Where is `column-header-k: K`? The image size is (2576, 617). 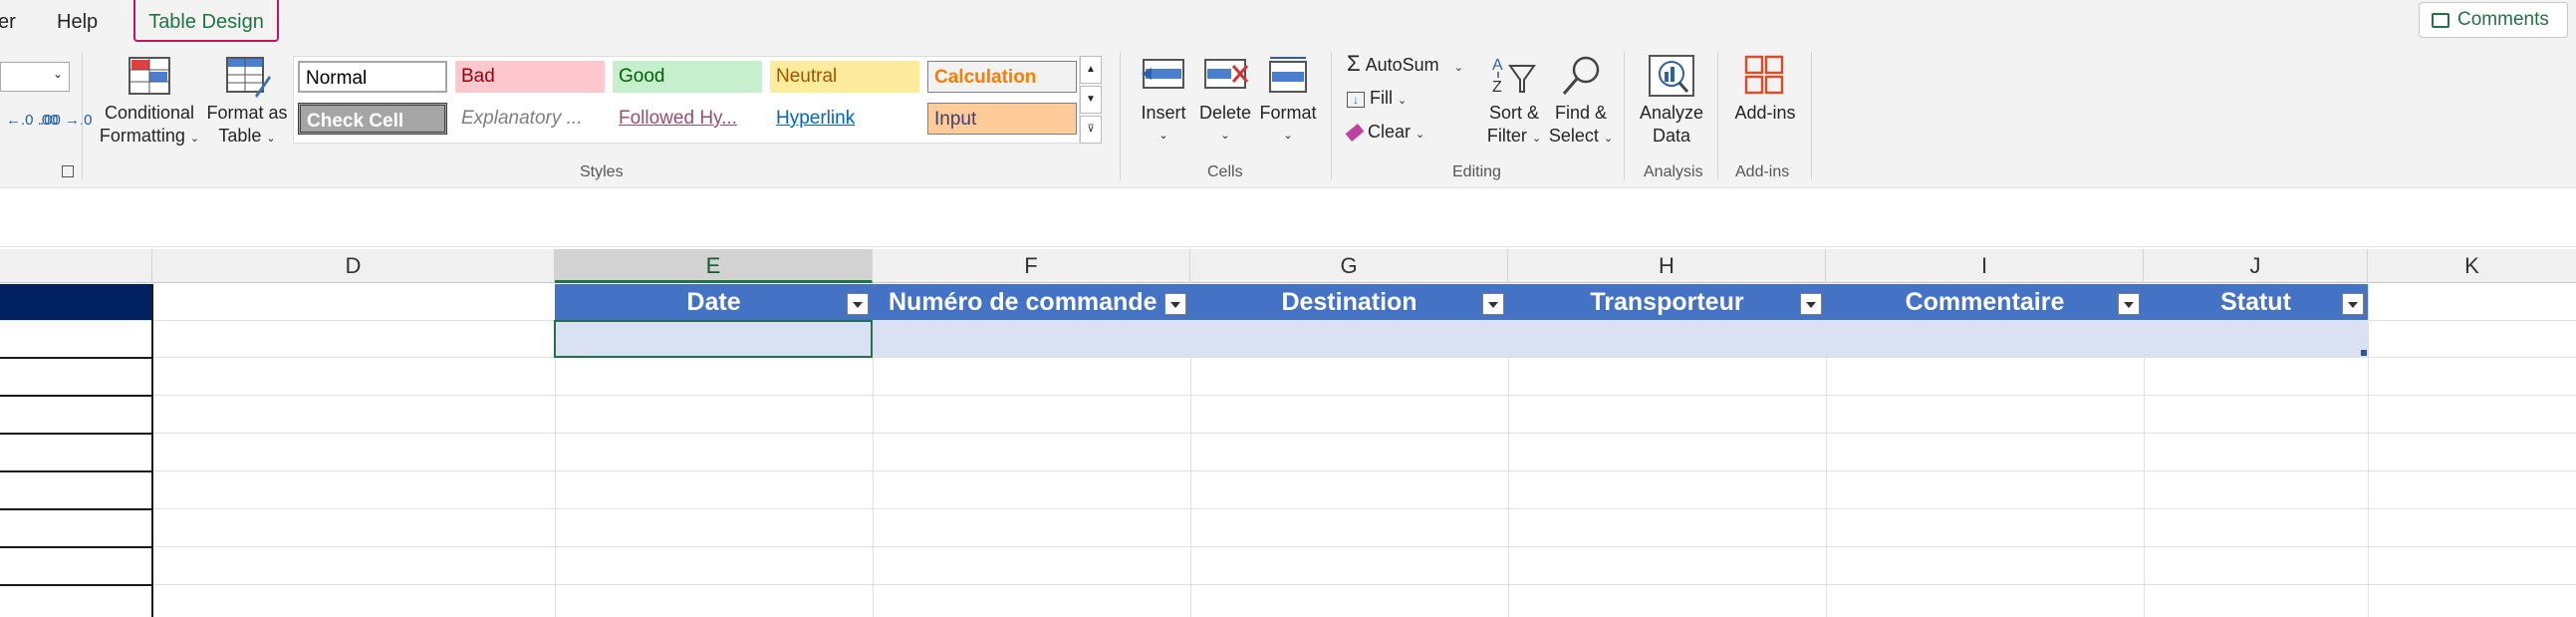 column-header-k: K is located at coordinates (2472, 266).